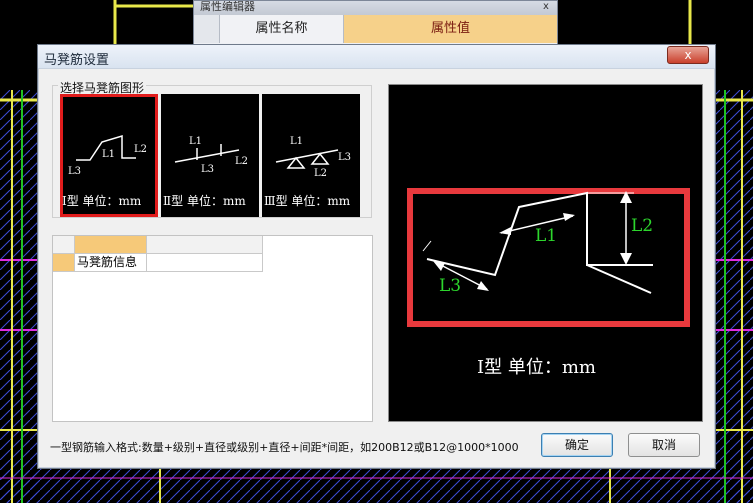  Describe the element at coordinates (241, 161) in the screenshot. I see `shape-type2-label-l2: L2` at that location.